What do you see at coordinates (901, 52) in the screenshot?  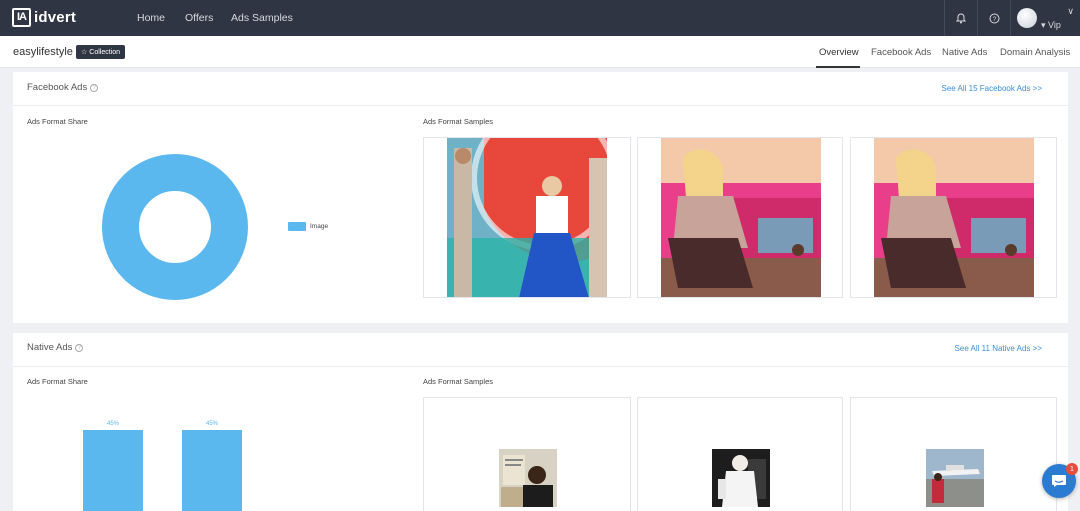 I see `tab-facebook-ads: Facebook Ads` at bounding box center [901, 52].